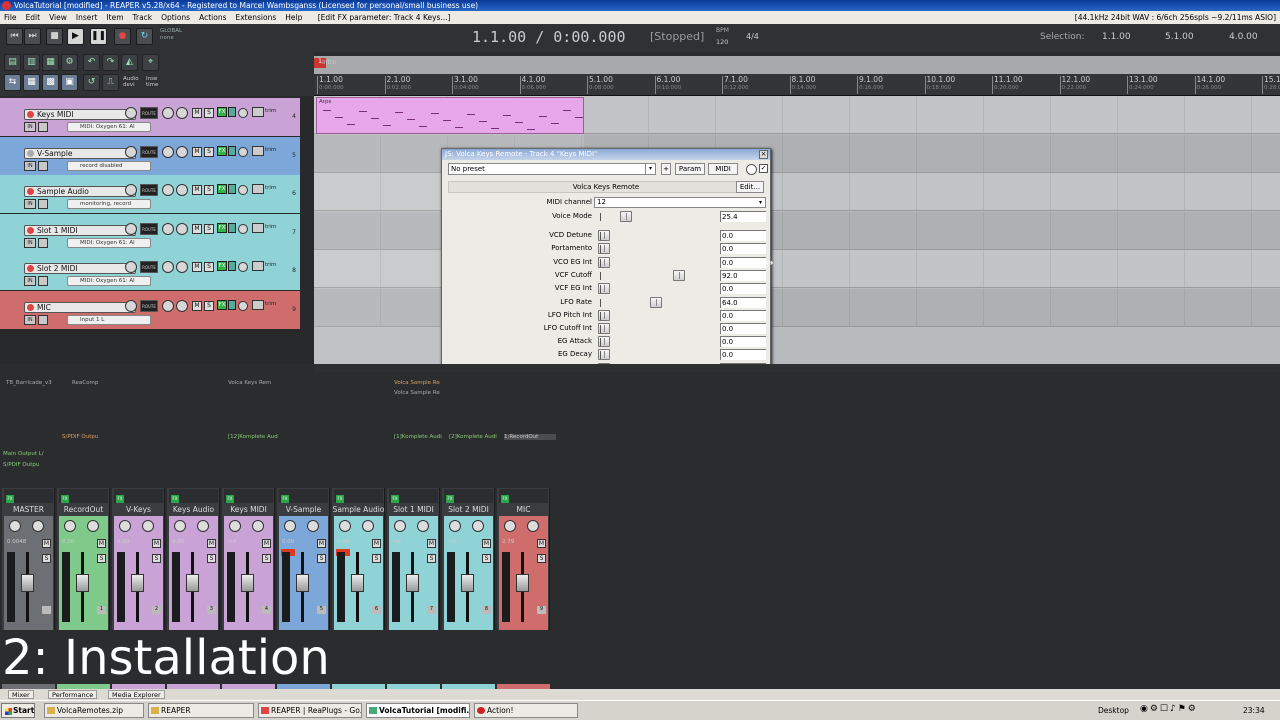 This screenshot has height=720, width=1280. Describe the element at coordinates (722, 42) in the screenshot. I see `bpm-value: 120` at that location.